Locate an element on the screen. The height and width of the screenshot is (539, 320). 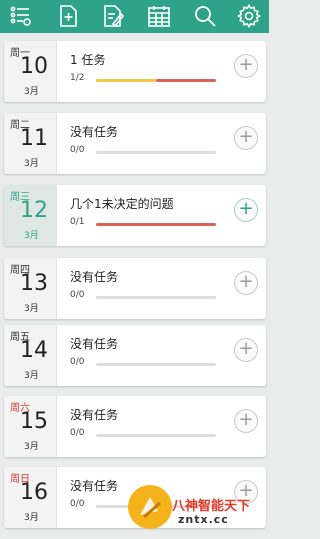
date-column: 周六 15 3月 is located at coordinates (30, 426).